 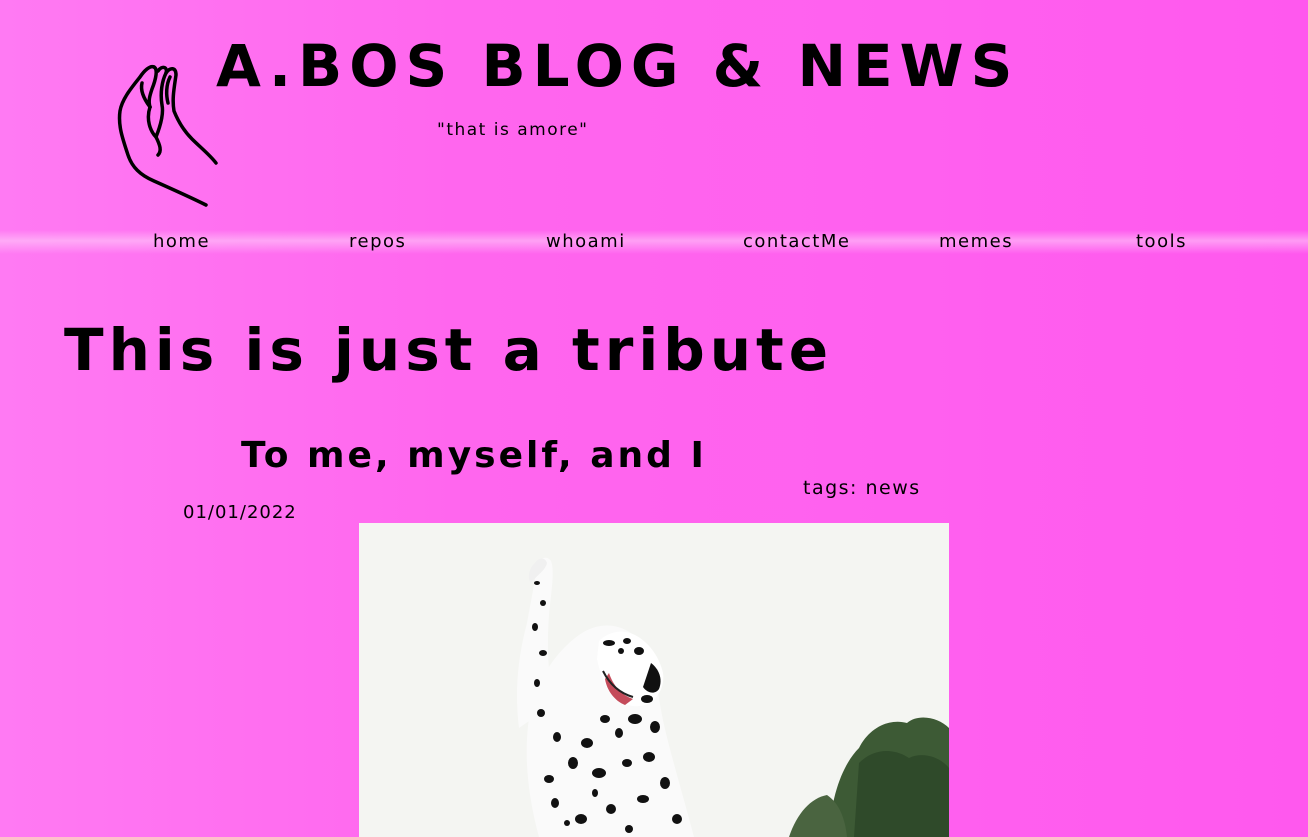 What do you see at coordinates (474, 455) in the screenshot?
I see `post-subtitle: To me, myself, and I` at bounding box center [474, 455].